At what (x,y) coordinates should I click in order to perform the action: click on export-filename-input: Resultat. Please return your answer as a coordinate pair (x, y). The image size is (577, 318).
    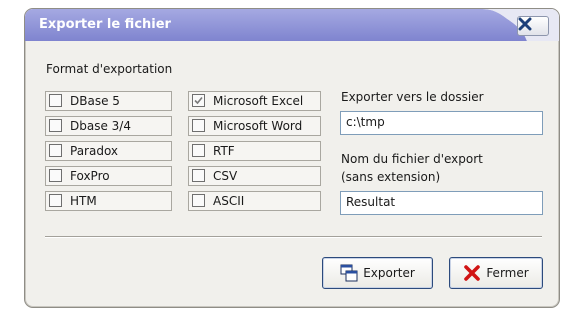
    Looking at the image, I should click on (441, 203).